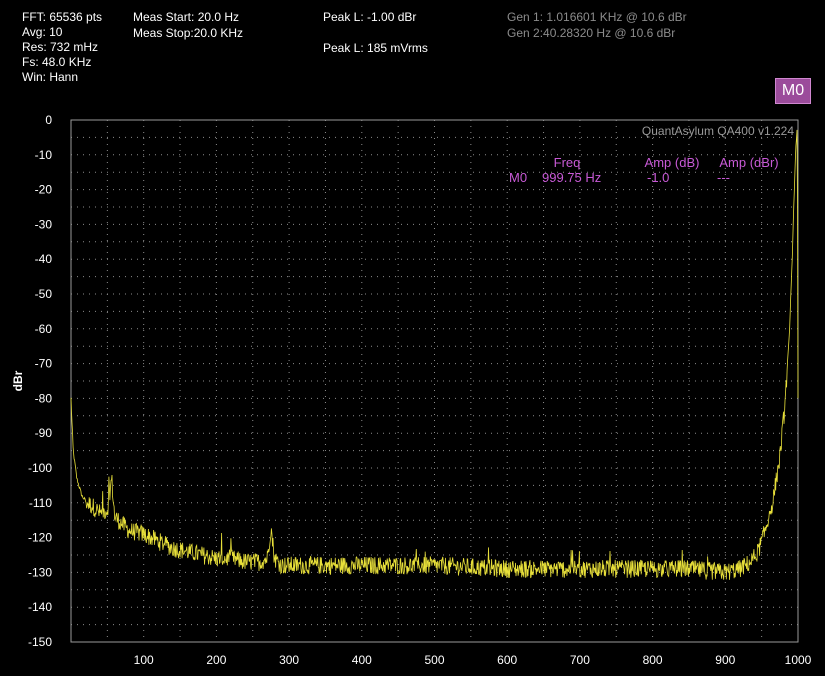 The image size is (825, 676). I want to click on marker-header-freq: Freq, so click(567, 162).